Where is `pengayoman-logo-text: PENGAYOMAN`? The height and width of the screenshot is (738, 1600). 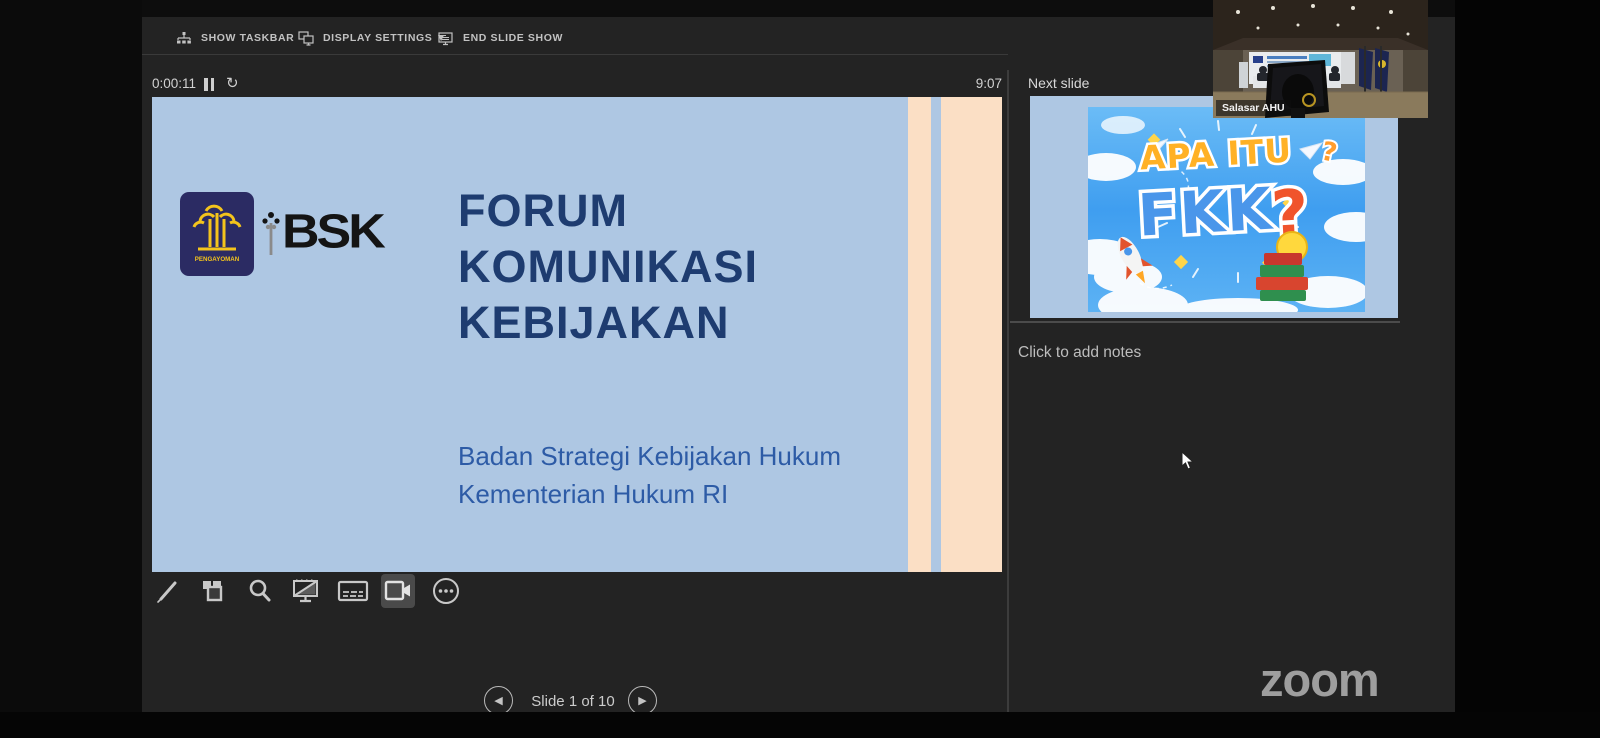 pengayoman-logo-text: PENGAYOMAN is located at coordinates (217, 259).